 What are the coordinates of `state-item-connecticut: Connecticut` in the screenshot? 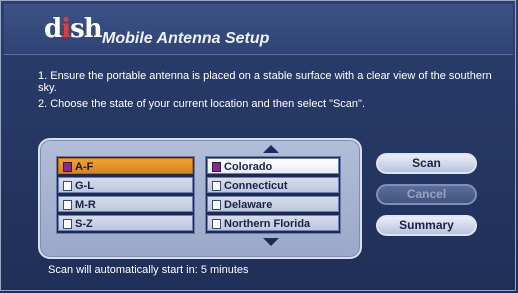 It's located at (273, 185).